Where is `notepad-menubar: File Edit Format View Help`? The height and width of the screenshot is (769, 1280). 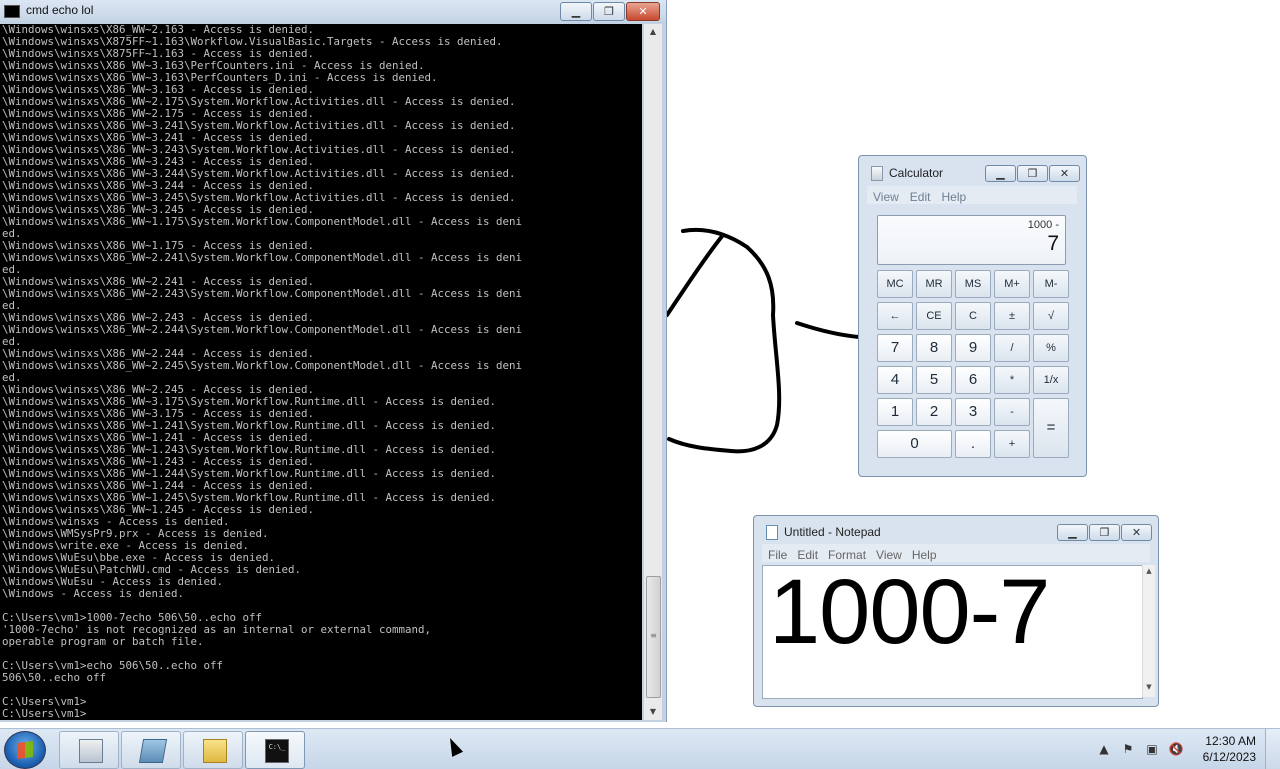 notepad-menubar: File Edit Format View Help is located at coordinates (956, 553).